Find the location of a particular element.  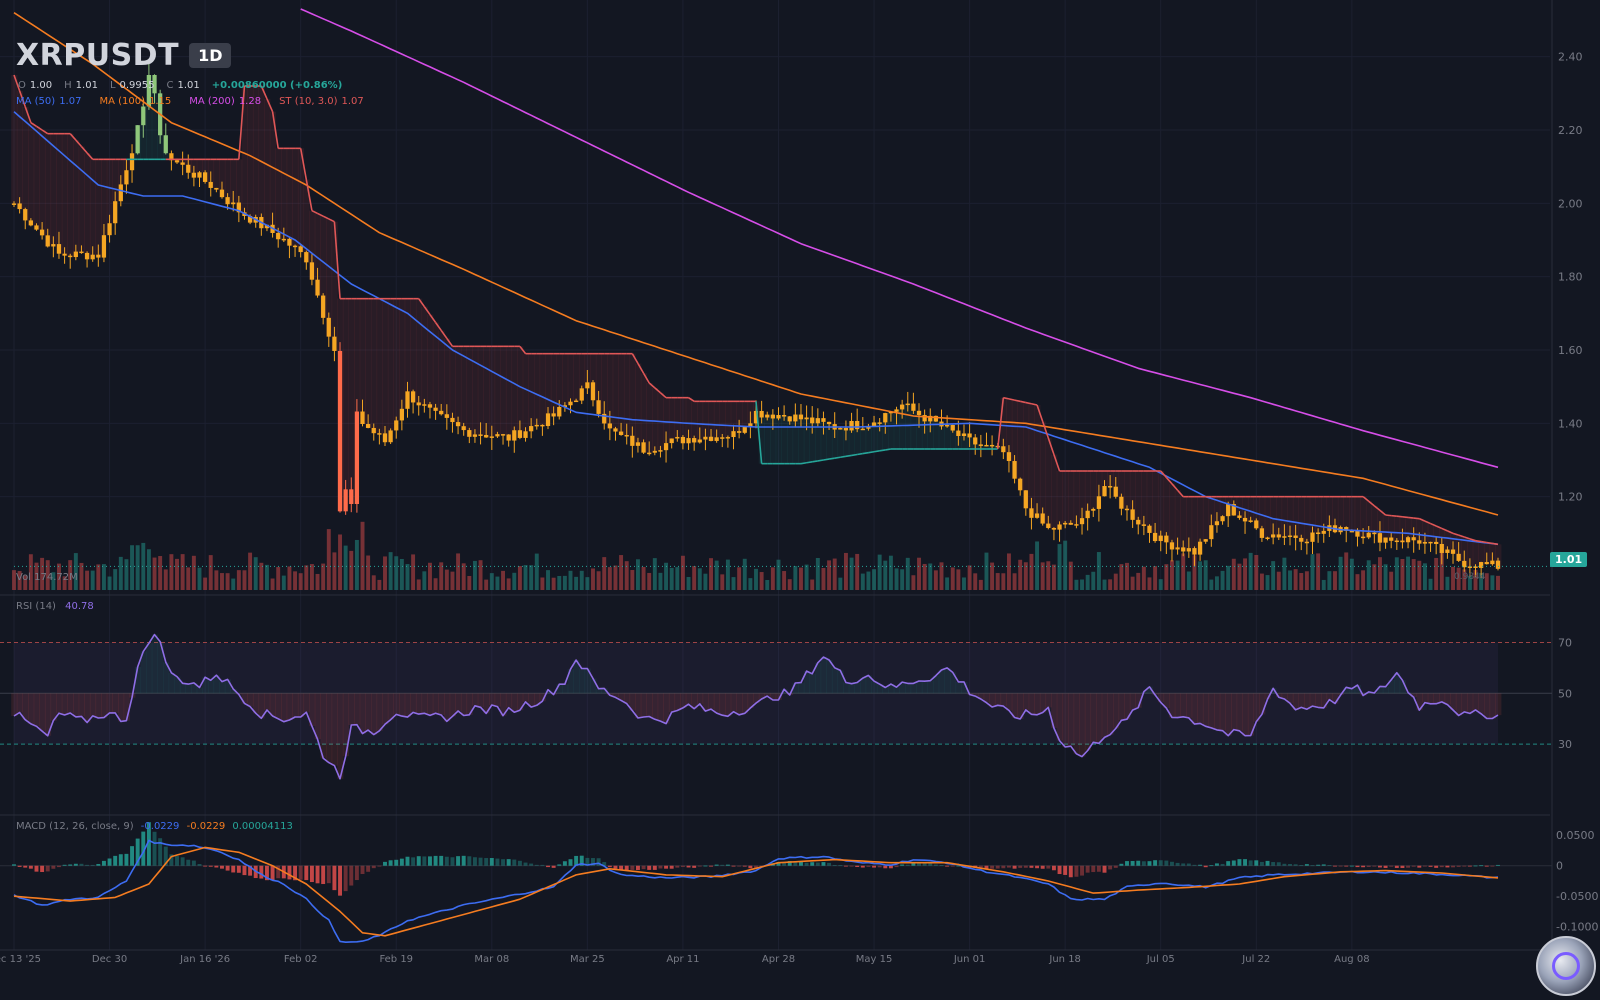

rsi-tick-label: 70 is located at coordinates (1565, 642).